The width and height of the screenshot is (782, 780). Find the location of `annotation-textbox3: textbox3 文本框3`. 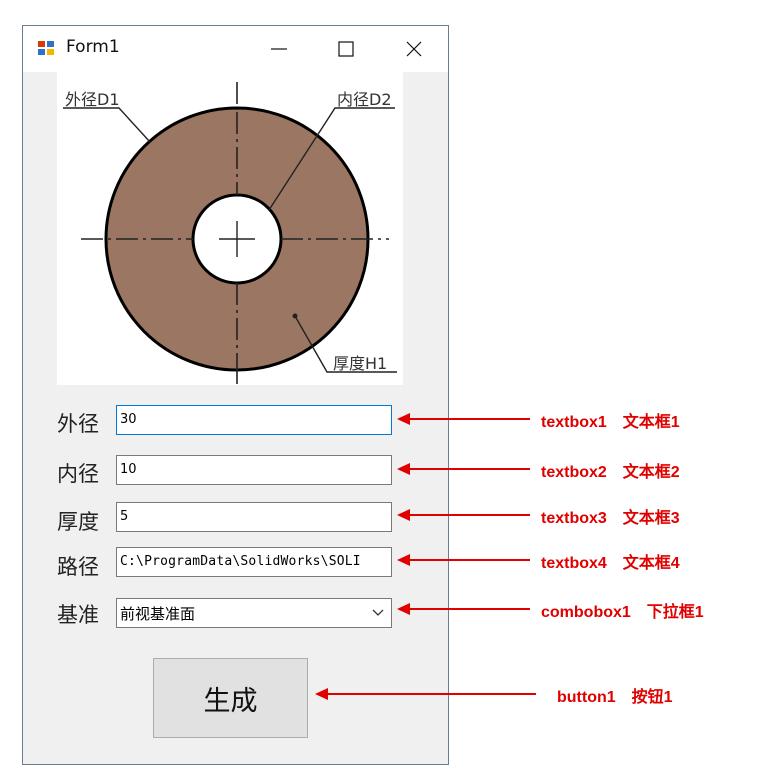

annotation-textbox3: textbox3 文本框3 is located at coordinates (610, 518).